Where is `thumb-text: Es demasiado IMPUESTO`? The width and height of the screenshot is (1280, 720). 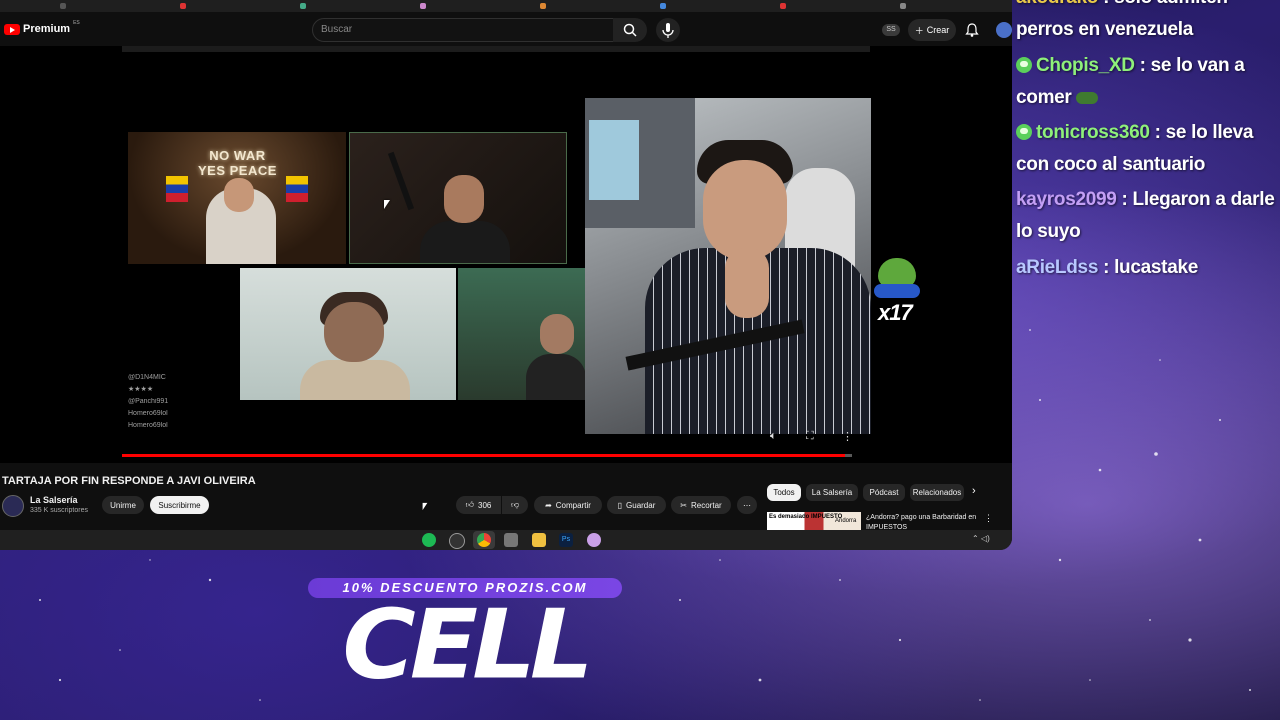
thumb-text: Es demasiado IMPUESTO is located at coordinates (806, 517).